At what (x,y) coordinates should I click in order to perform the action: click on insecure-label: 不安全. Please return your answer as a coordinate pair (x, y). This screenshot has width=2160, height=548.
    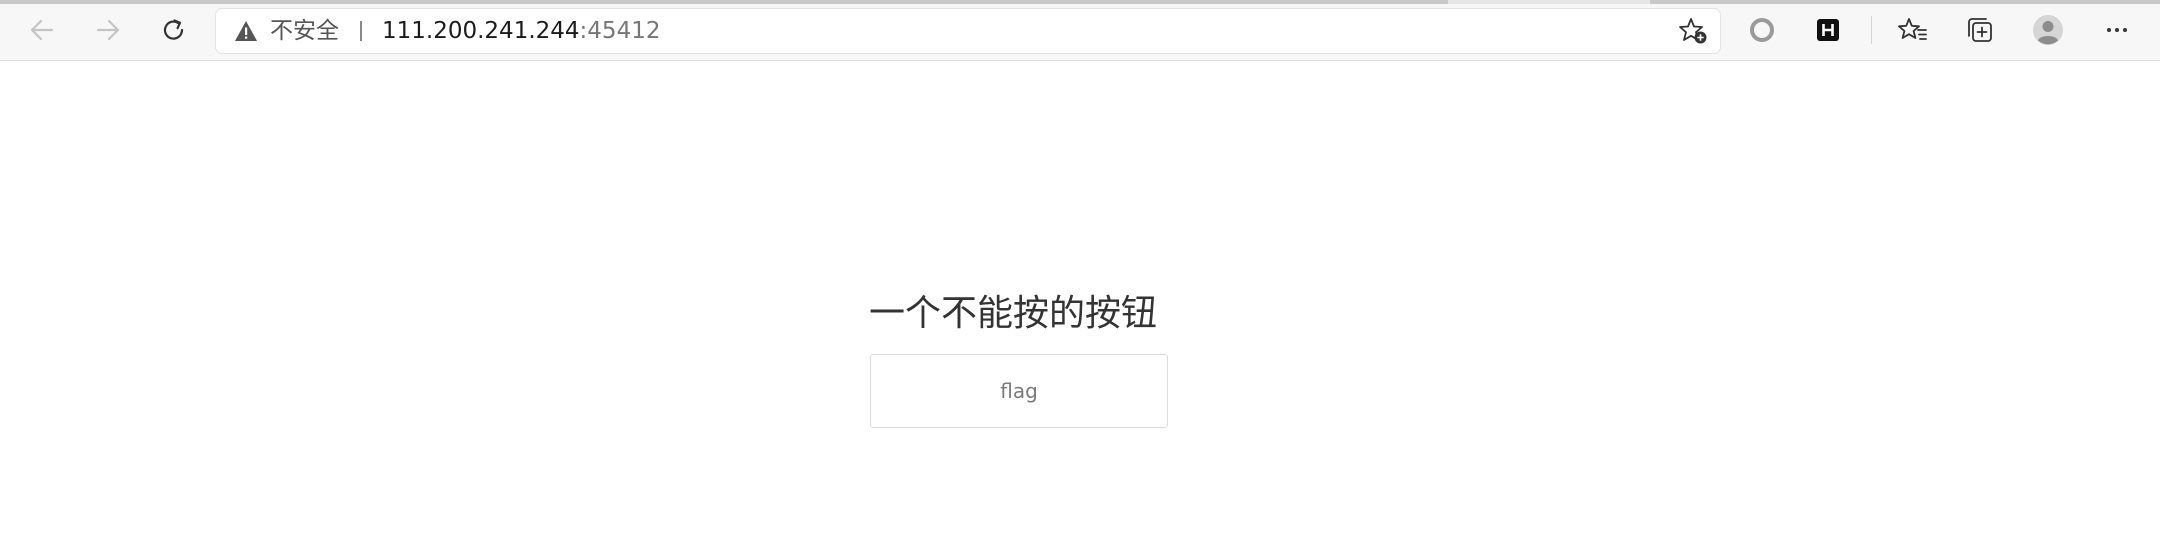
    Looking at the image, I should click on (304, 31).